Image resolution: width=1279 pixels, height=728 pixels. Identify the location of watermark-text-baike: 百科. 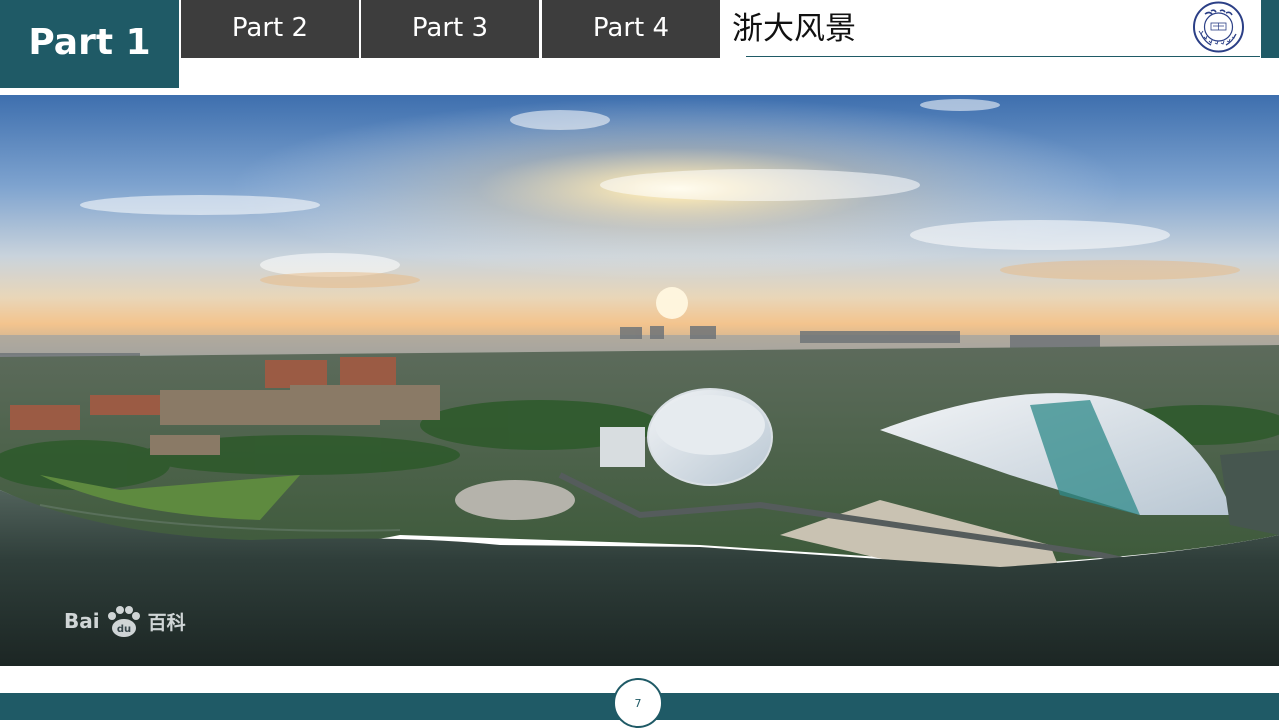
(166, 622).